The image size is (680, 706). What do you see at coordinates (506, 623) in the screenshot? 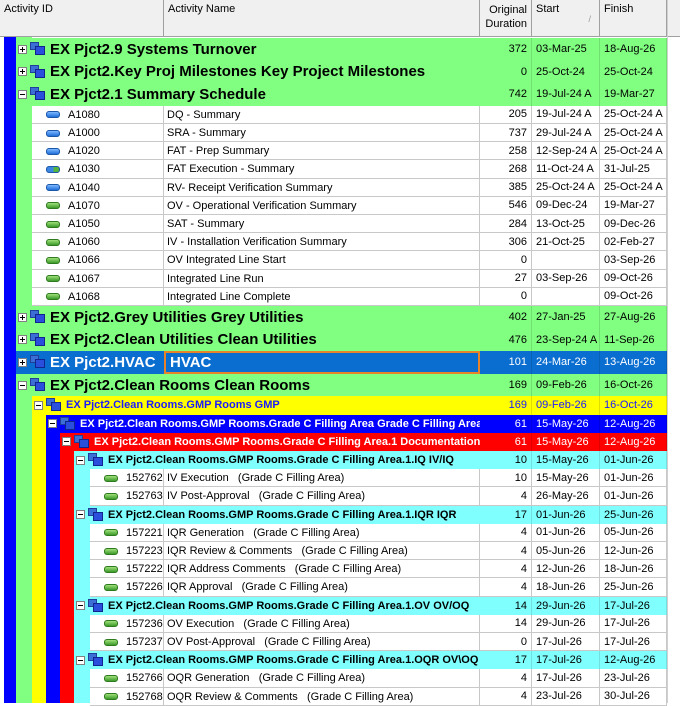
I see `duration-cell: 14` at bounding box center [506, 623].